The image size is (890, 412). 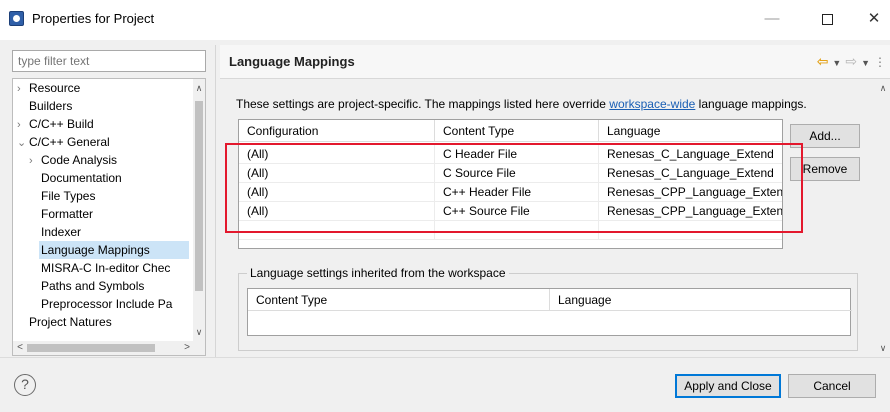 I want to click on app-icon, so click(x=16, y=18).